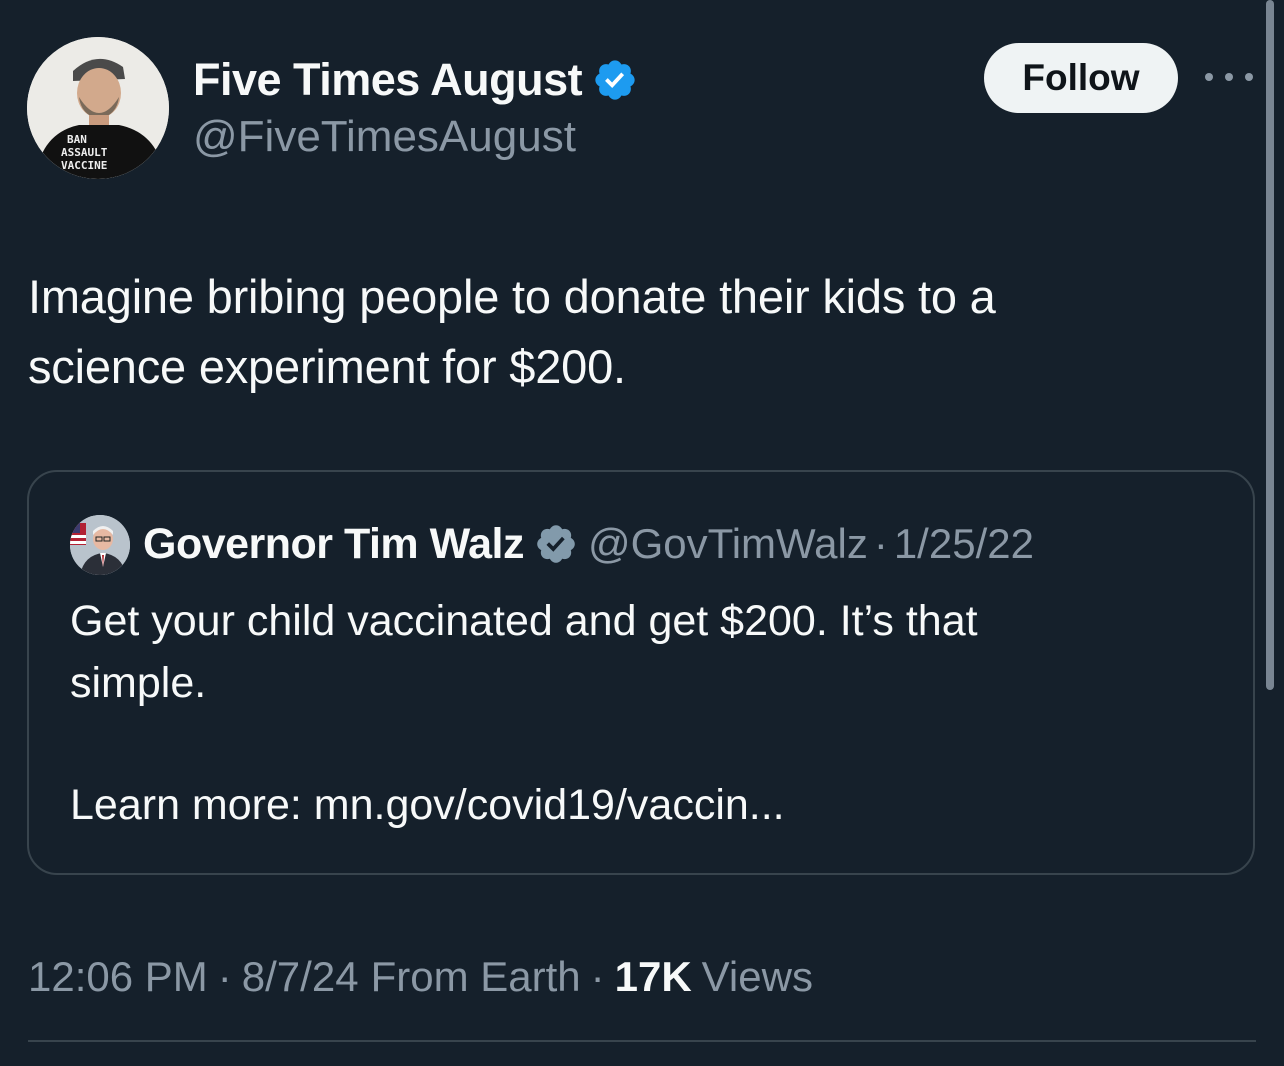  I want to click on divider, so click(642, 1041).